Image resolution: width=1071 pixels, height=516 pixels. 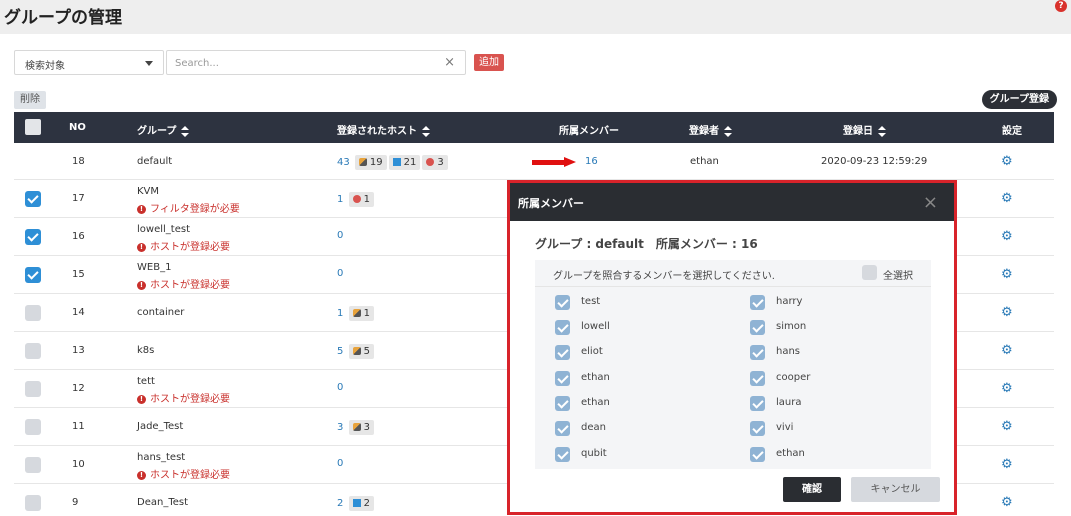 What do you see at coordinates (664, 276) in the screenshot?
I see `member-list-instruction: グループを照合するメンバーを選択してください.` at bounding box center [664, 276].